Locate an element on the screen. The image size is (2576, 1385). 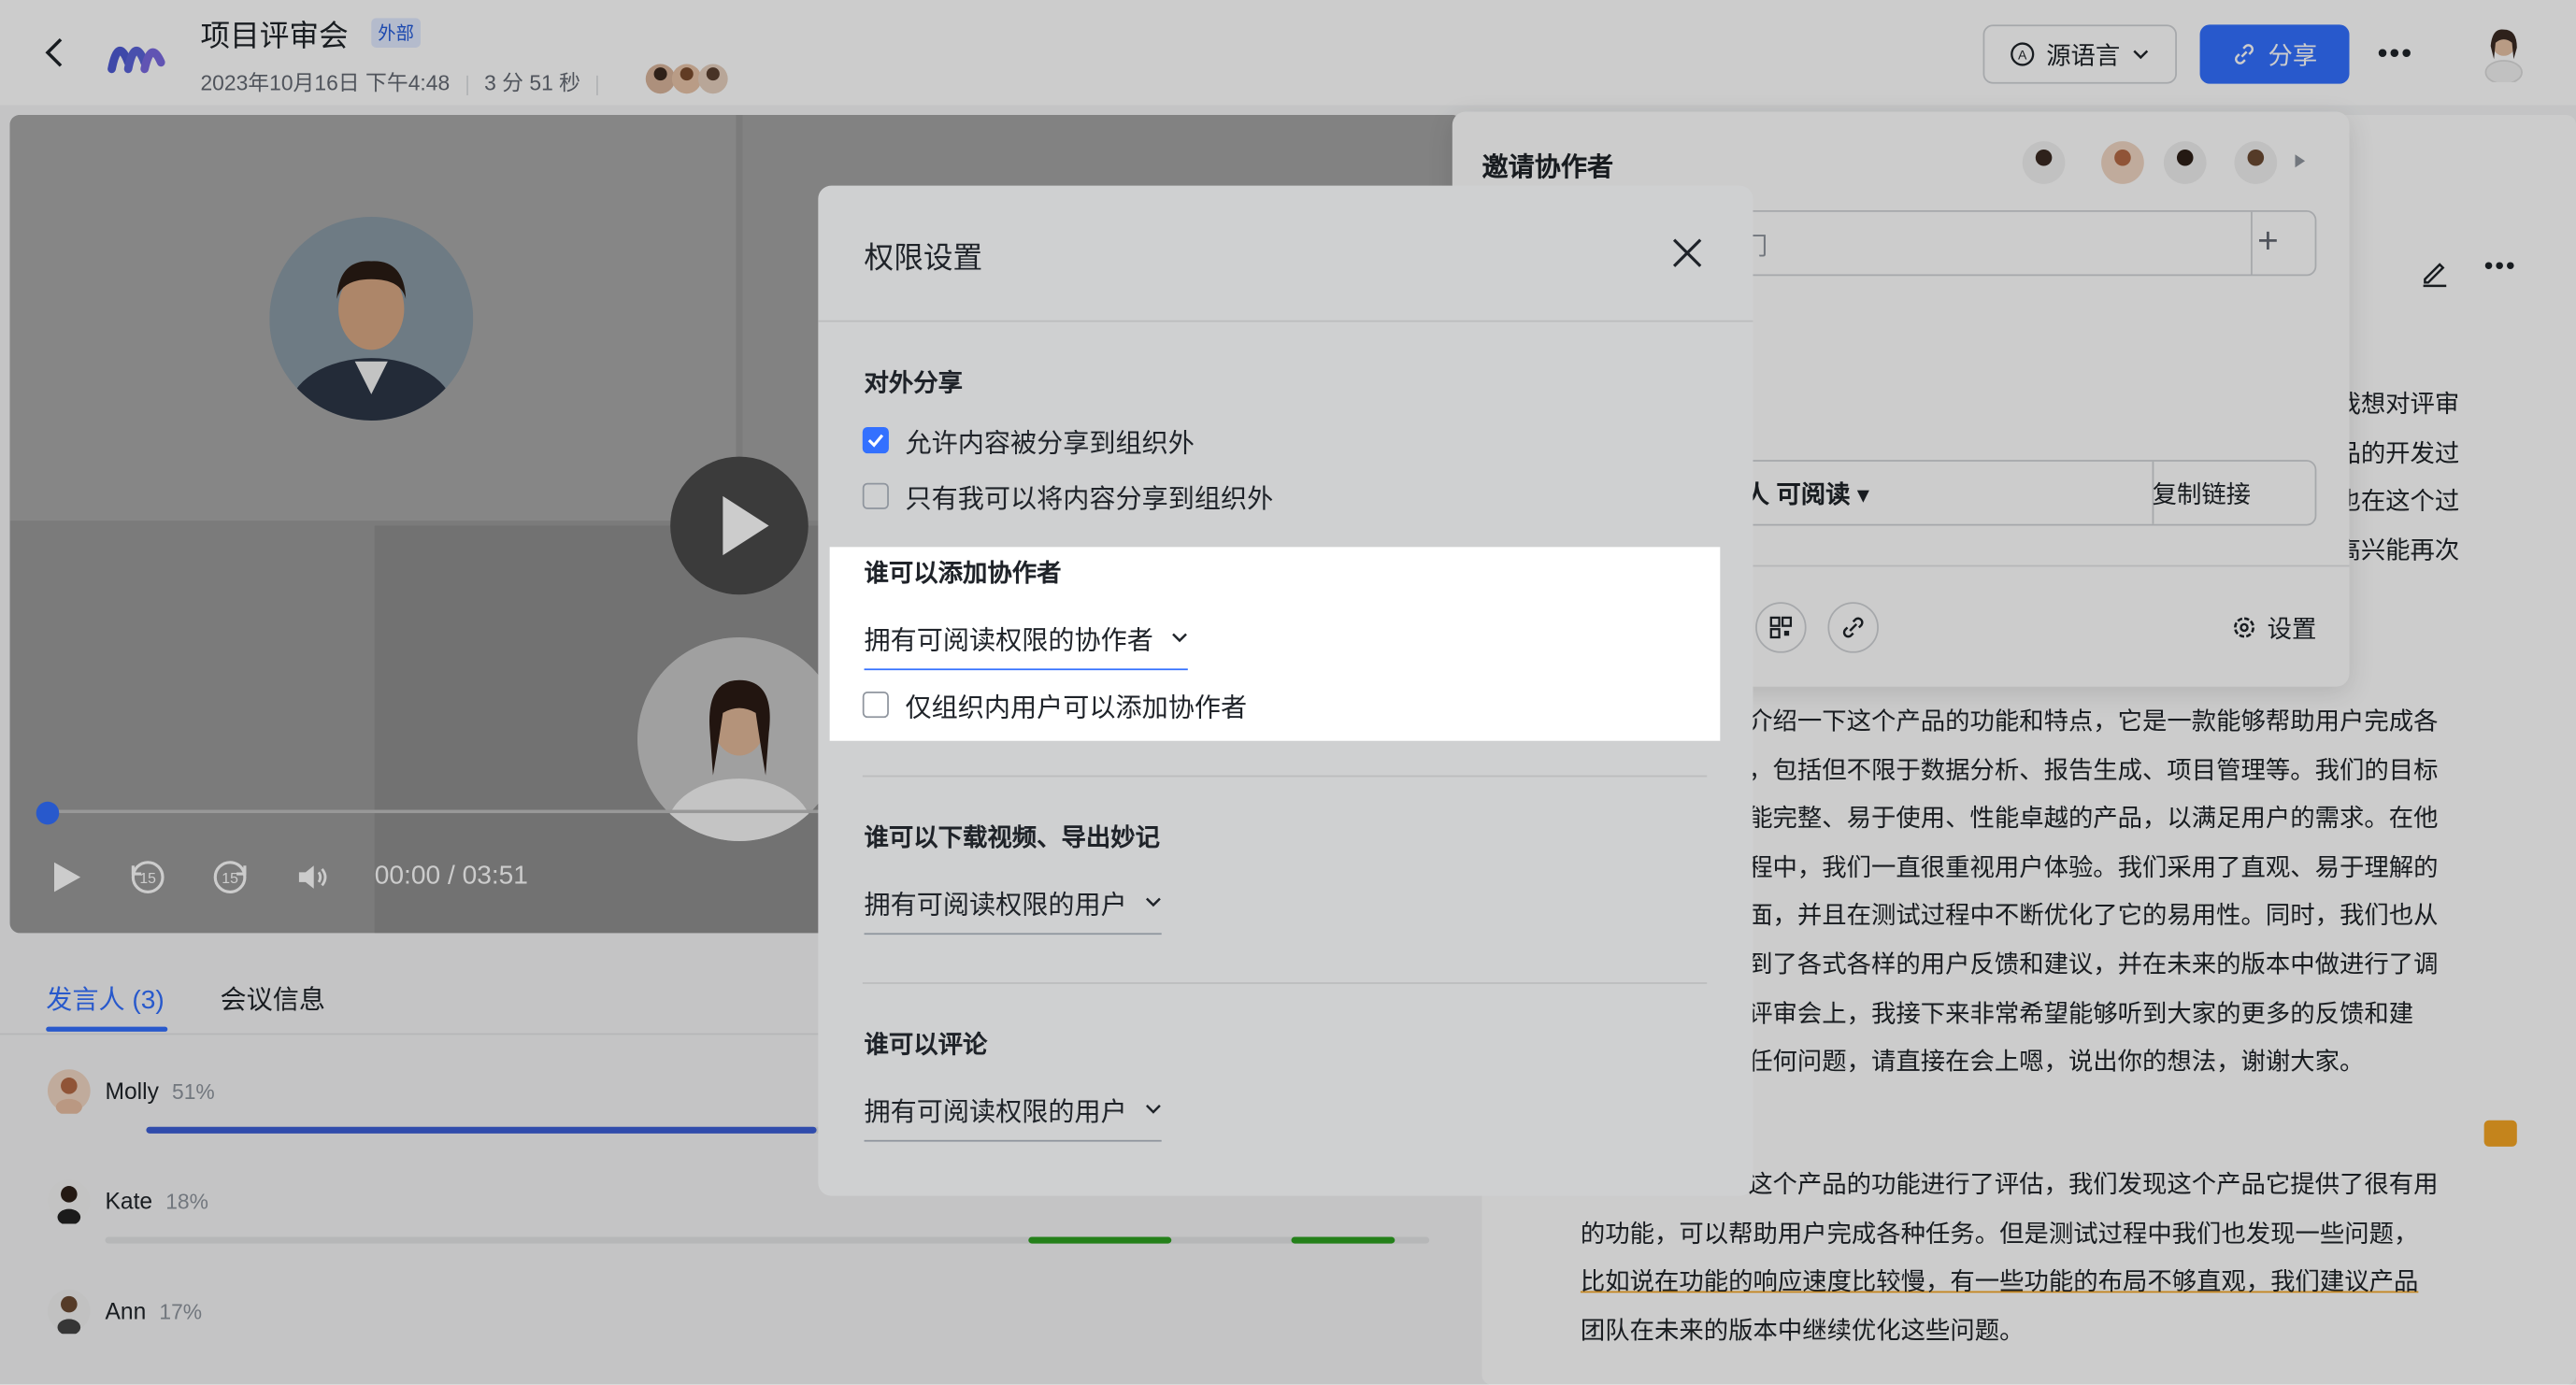
option-label: 允许内容被分享到组织外 is located at coordinates (1050, 445).